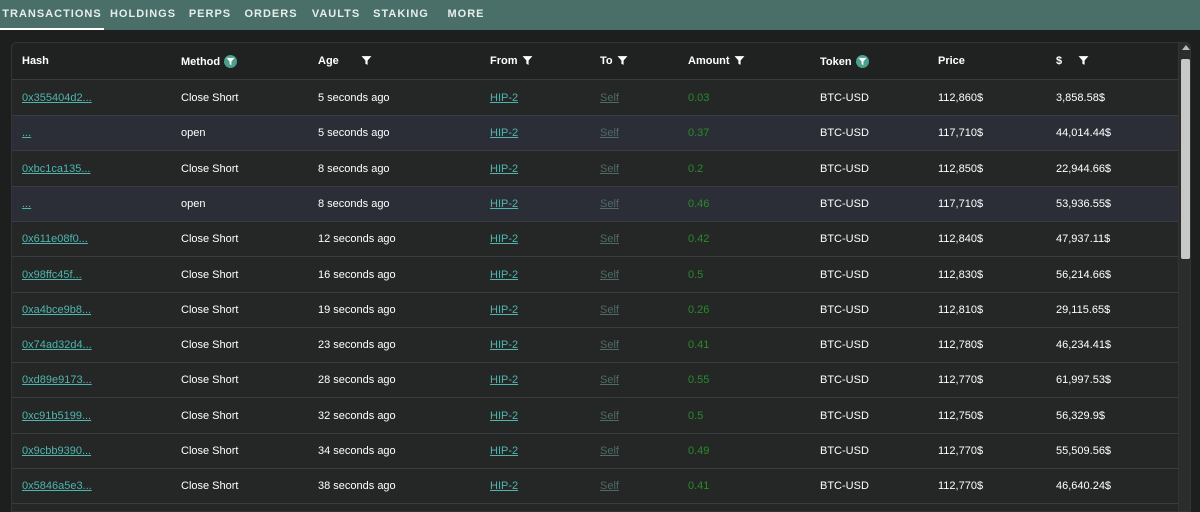 This screenshot has width=1200, height=512. Describe the element at coordinates (961, 168) in the screenshot. I see `price-cell: 112,850$` at that location.